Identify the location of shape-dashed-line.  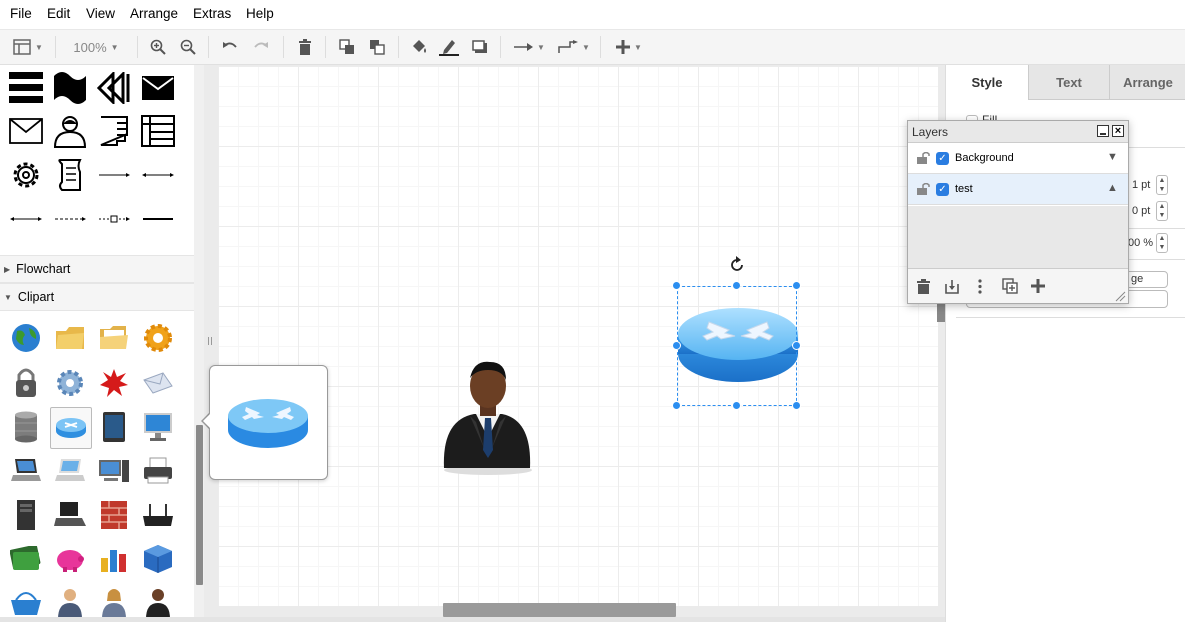
(70, 219).